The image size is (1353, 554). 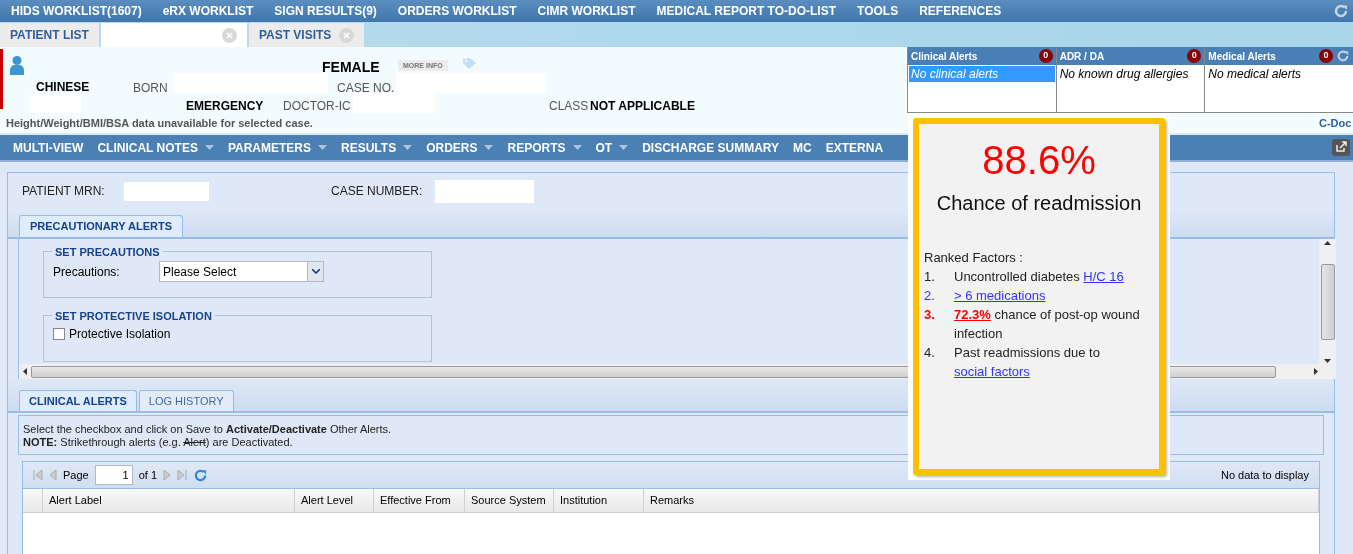 What do you see at coordinates (17, 65) in the screenshot?
I see `person-icon` at bounding box center [17, 65].